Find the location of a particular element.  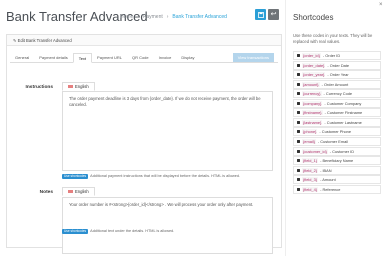

shortcode-description: - Currency Code is located at coordinates (338, 94).